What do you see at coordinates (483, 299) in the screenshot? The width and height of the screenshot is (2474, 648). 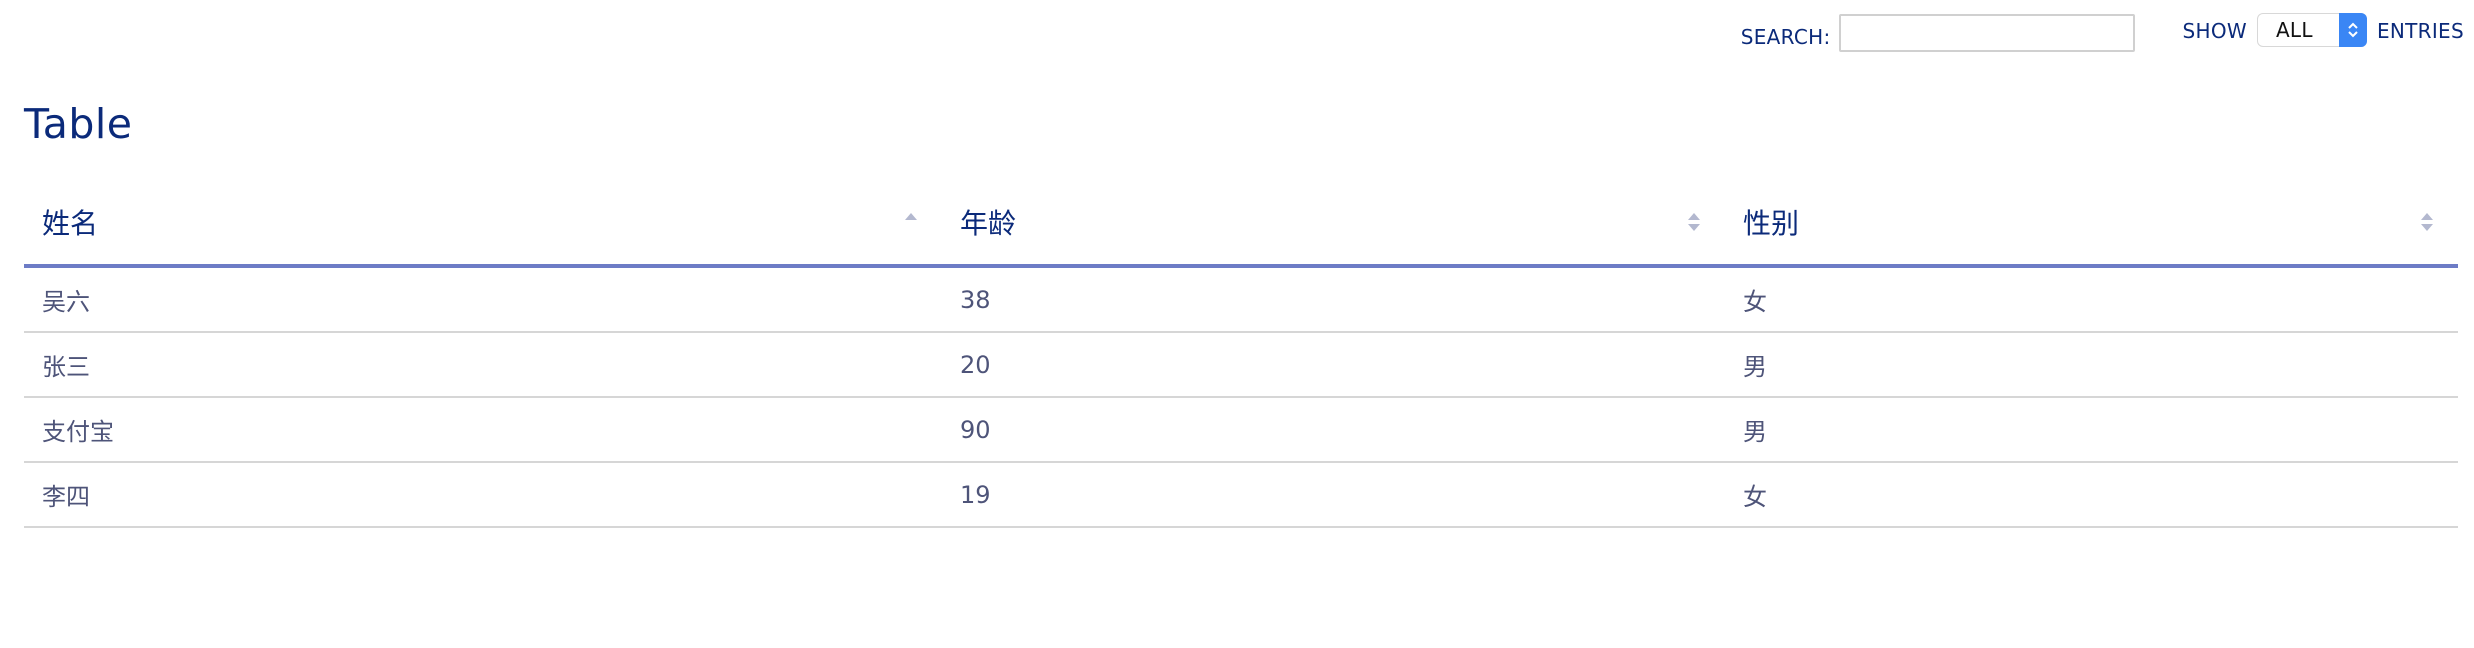 I see `cell-name: 吴六` at bounding box center [483, 299].